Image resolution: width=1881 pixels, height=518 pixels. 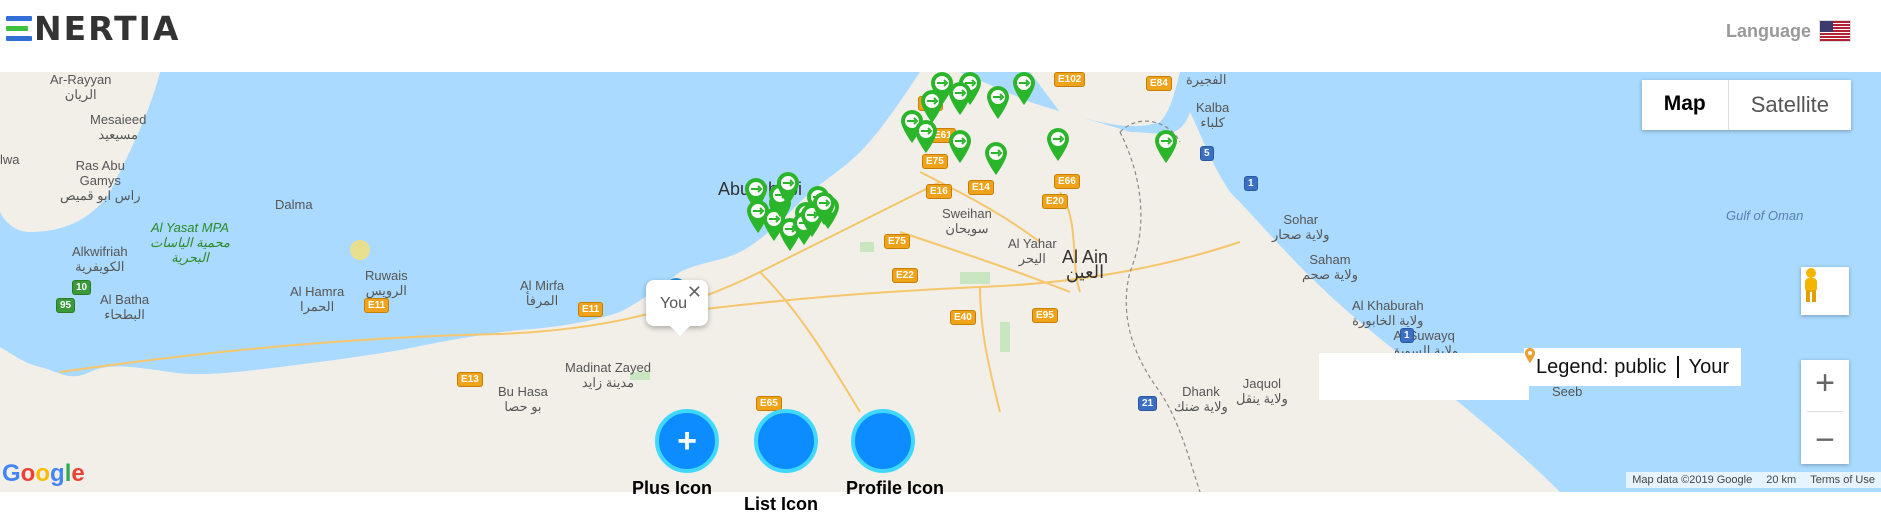 What do you see at coordinates (1055, 201) in the screenshot?
I see `road-shield: E20` at bounding box center [1055, 201].